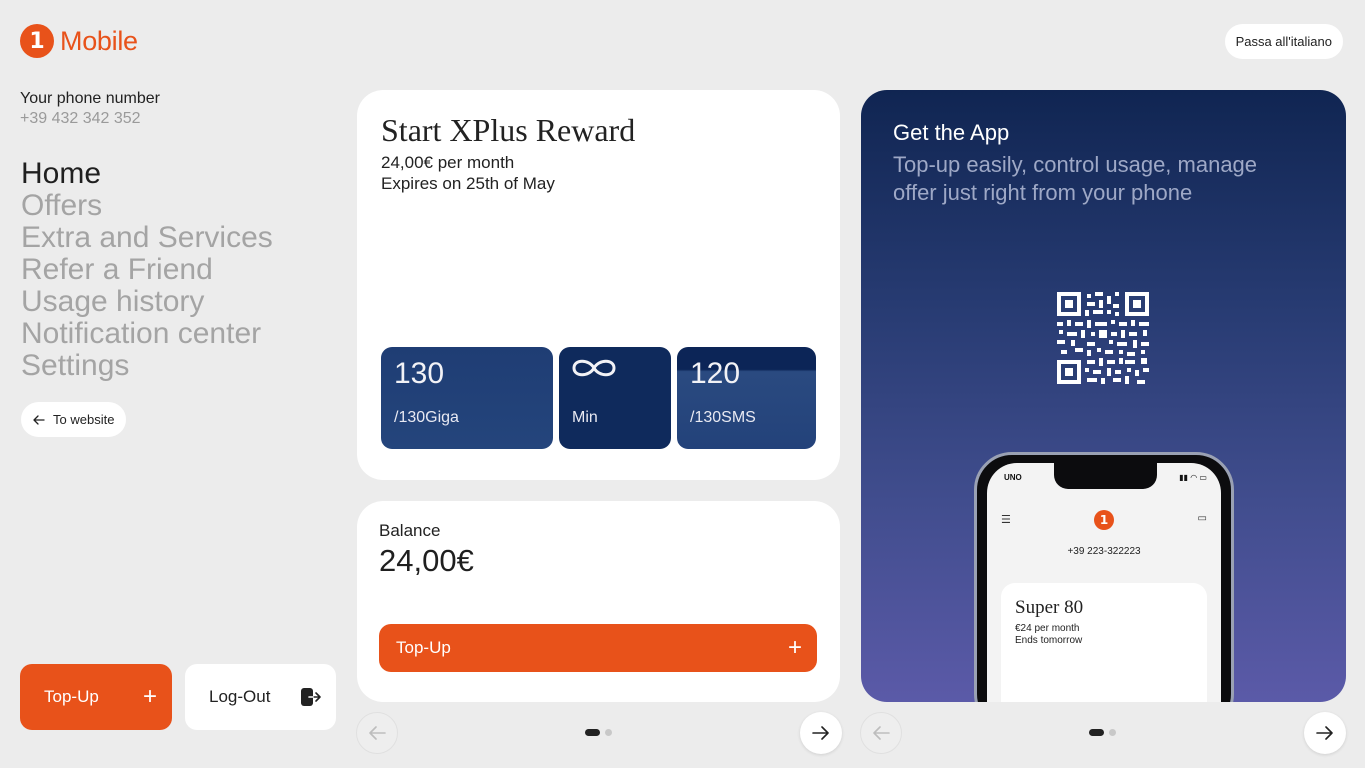 Image resolution: width=1365 pixels, height=768 pixels. I want to click on right-carousel-prev-button, so click(881, 733).